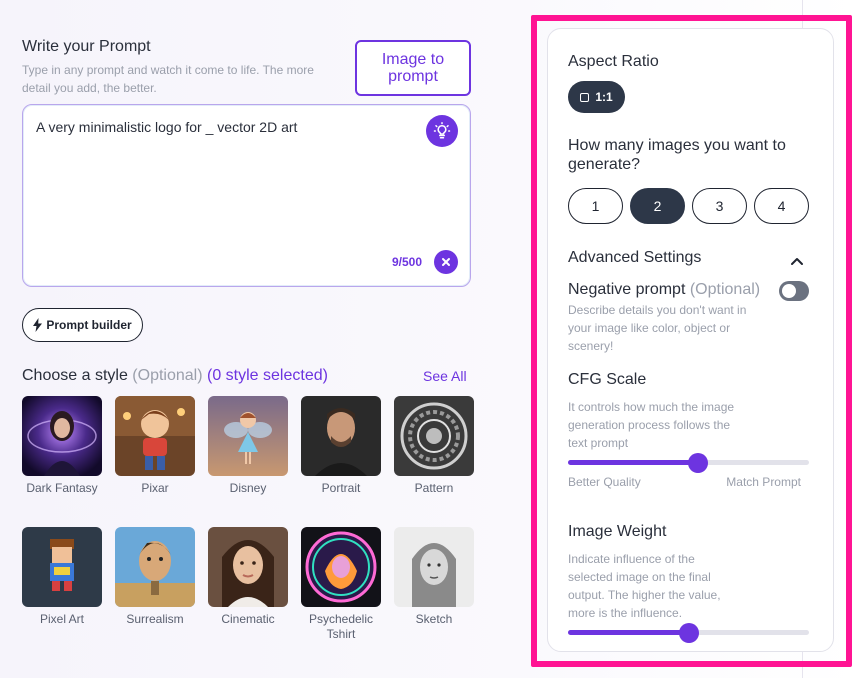 This screenshot has height=678, width=861. Describe the element at coordinates (248, 488) in the screenshot. I see `style-label: Disney` at that location.